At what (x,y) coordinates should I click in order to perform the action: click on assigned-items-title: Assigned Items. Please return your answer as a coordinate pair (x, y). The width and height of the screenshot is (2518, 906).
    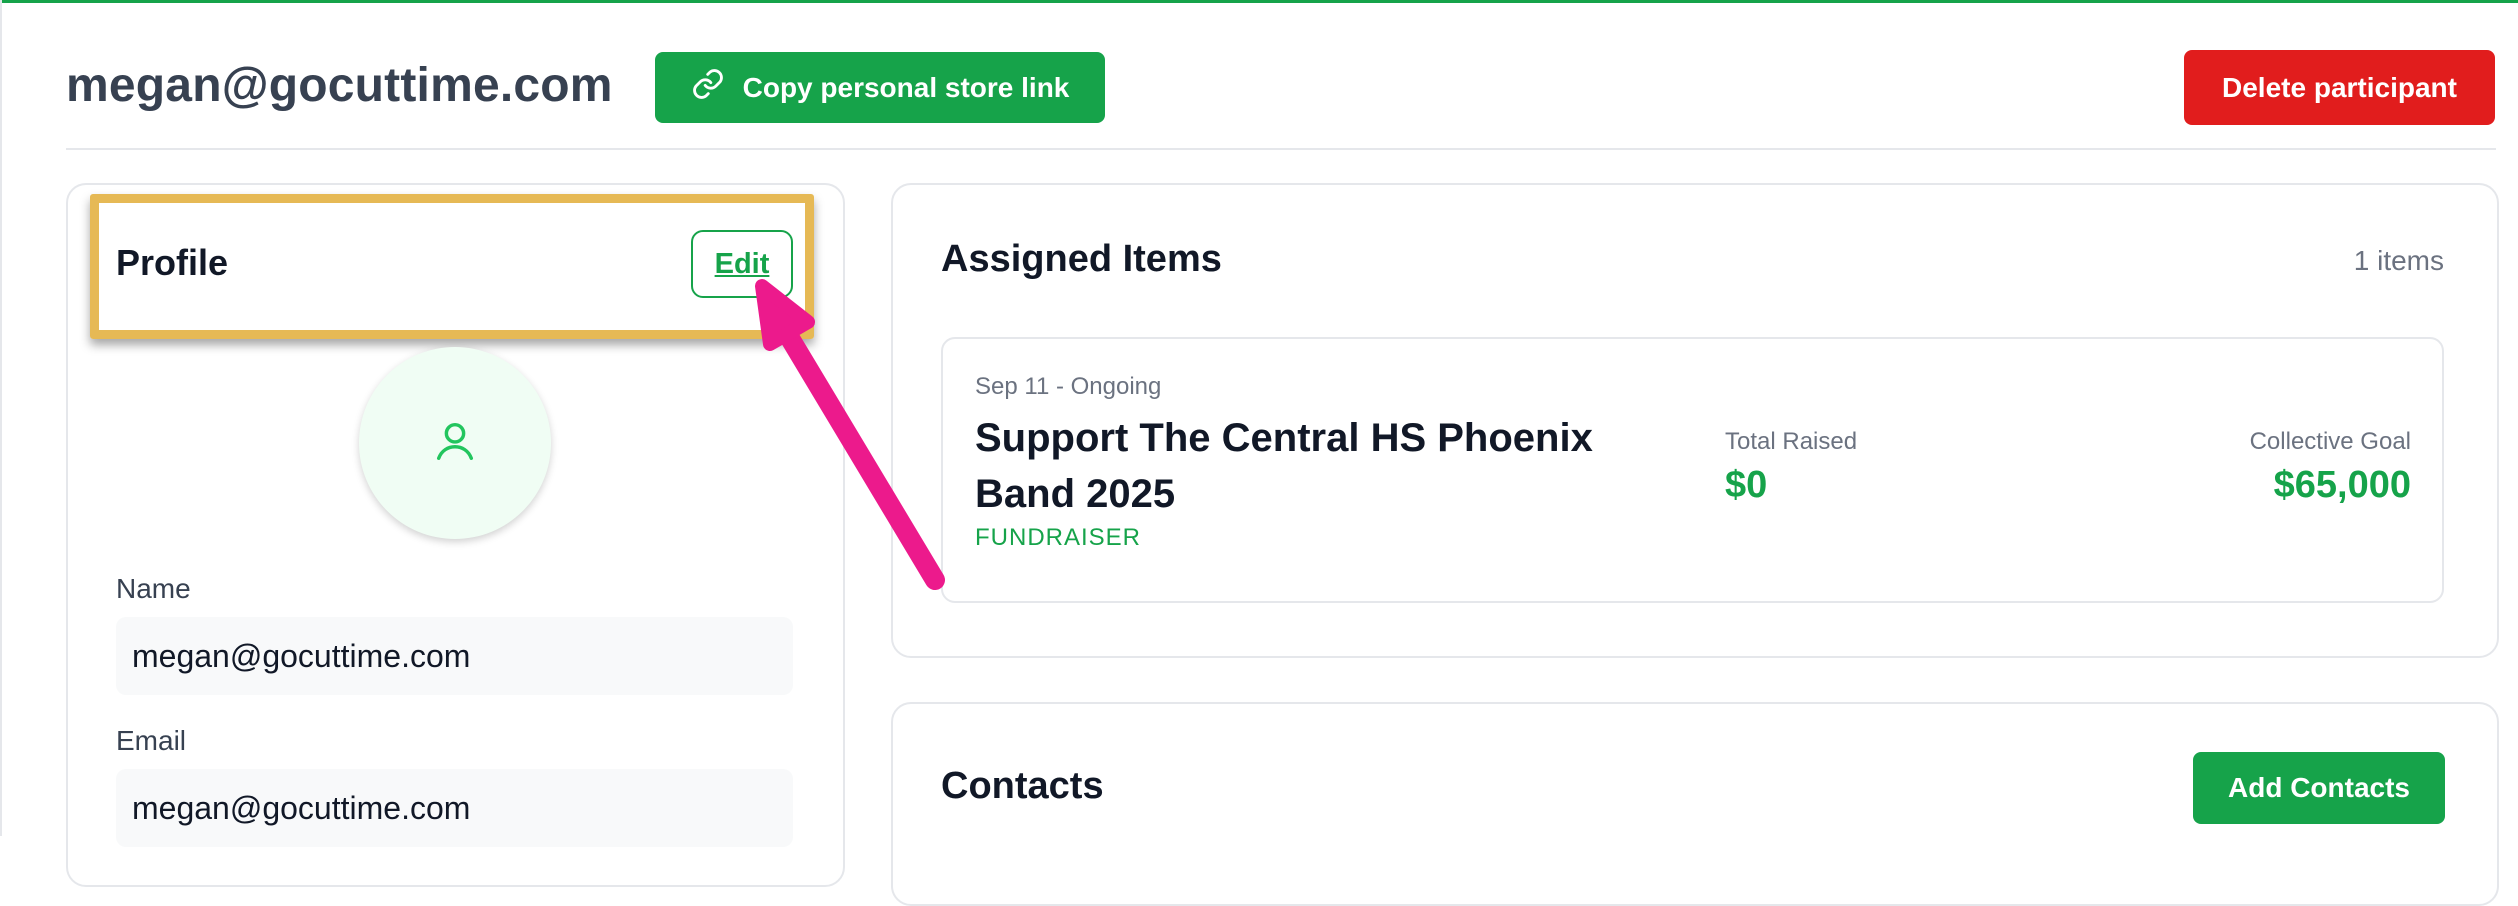
    Looking at the image, I should click on (1081, 259).